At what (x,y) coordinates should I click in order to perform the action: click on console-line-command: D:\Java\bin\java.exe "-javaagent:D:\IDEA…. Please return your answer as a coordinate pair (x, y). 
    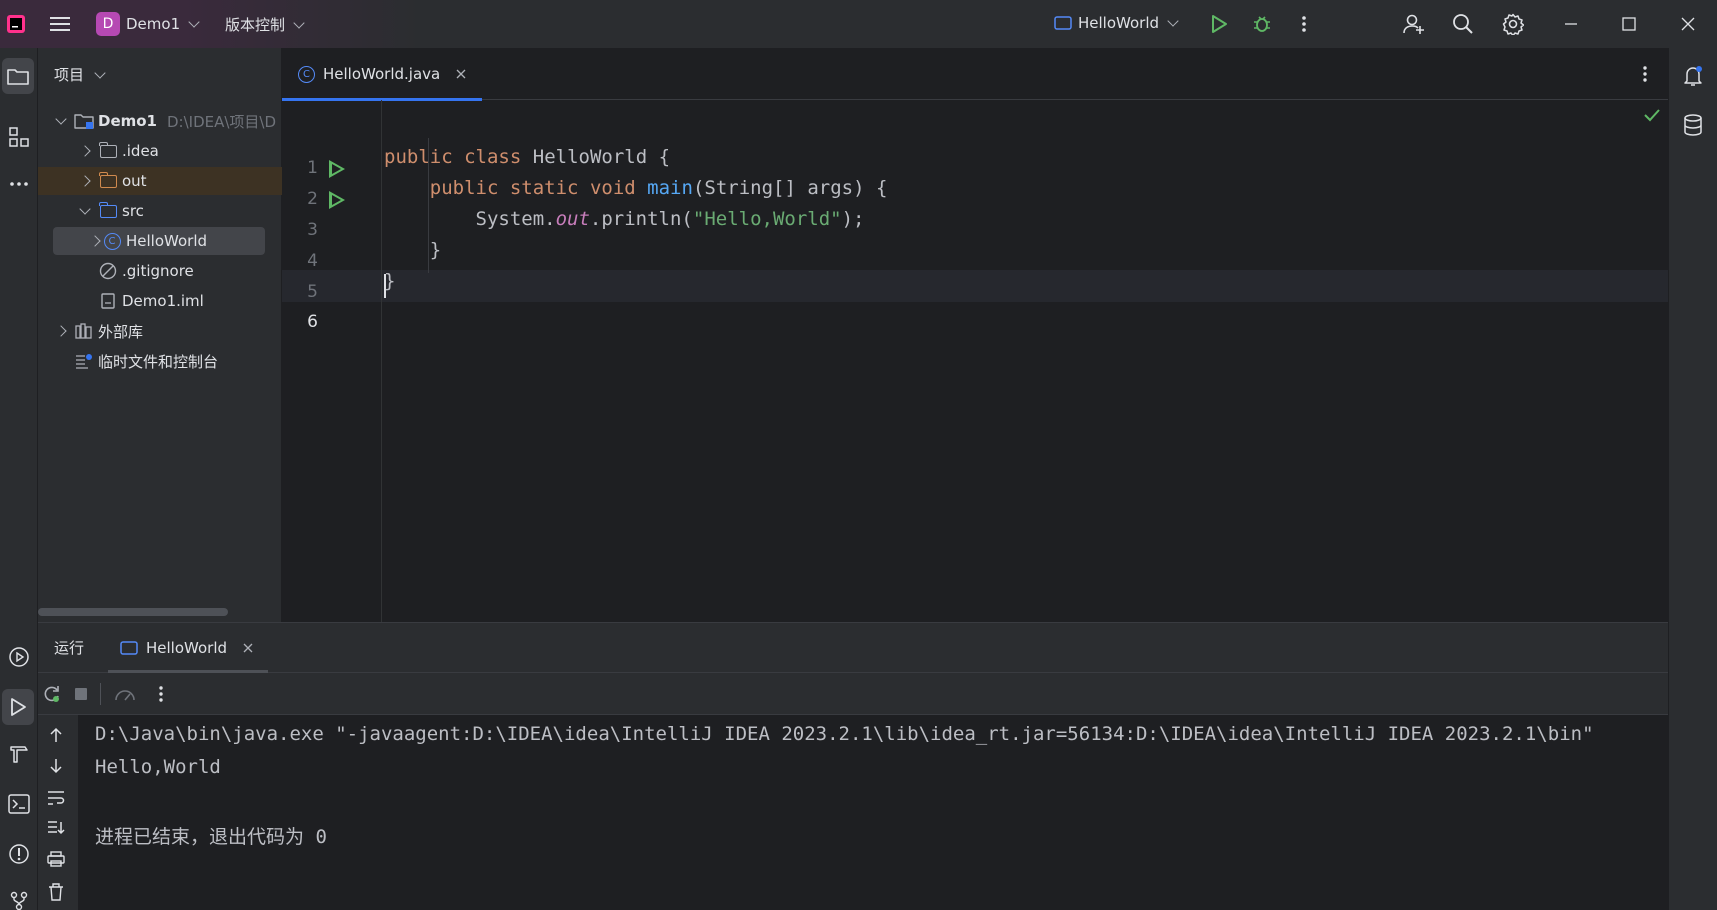
    Looking at the image, I should click on (844, 734).